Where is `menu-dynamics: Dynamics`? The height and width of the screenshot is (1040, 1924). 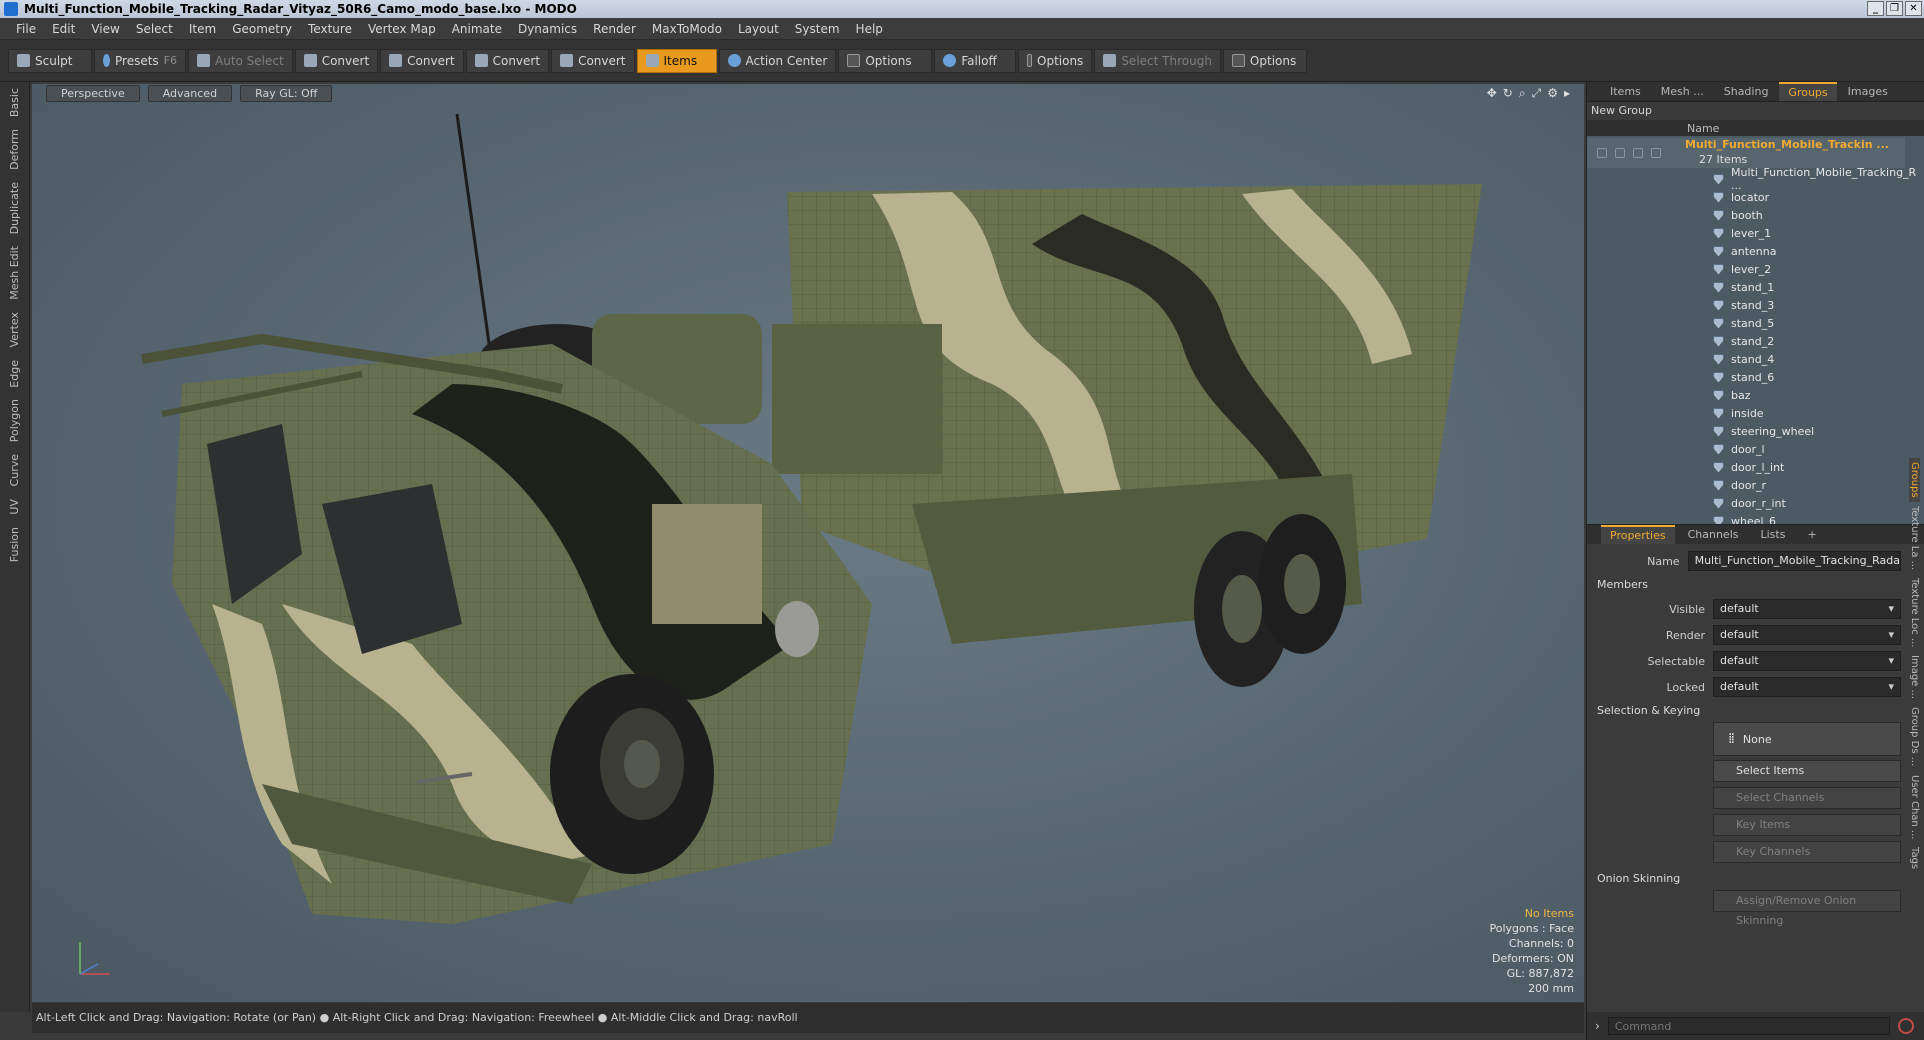
menu-dynamics: Dynamics is located at coordinates (547, 29).